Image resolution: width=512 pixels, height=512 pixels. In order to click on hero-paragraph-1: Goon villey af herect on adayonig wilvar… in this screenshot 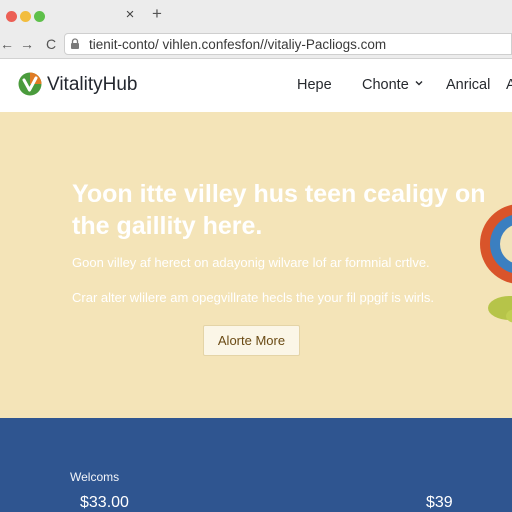, I will do `click(251, 262)`.